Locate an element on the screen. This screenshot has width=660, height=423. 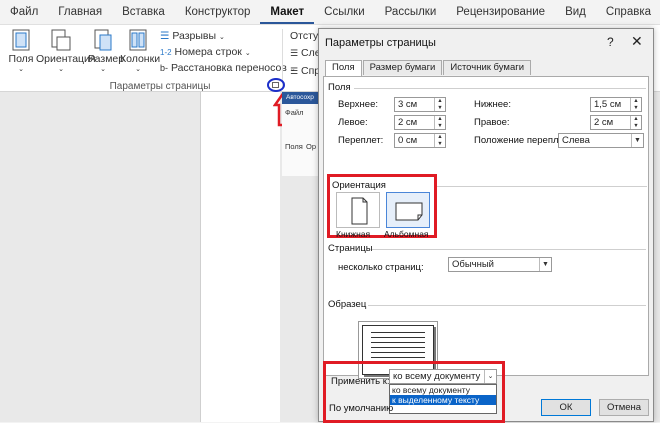
tab-mailings: Рассылки is located at coordinates (411, 12).